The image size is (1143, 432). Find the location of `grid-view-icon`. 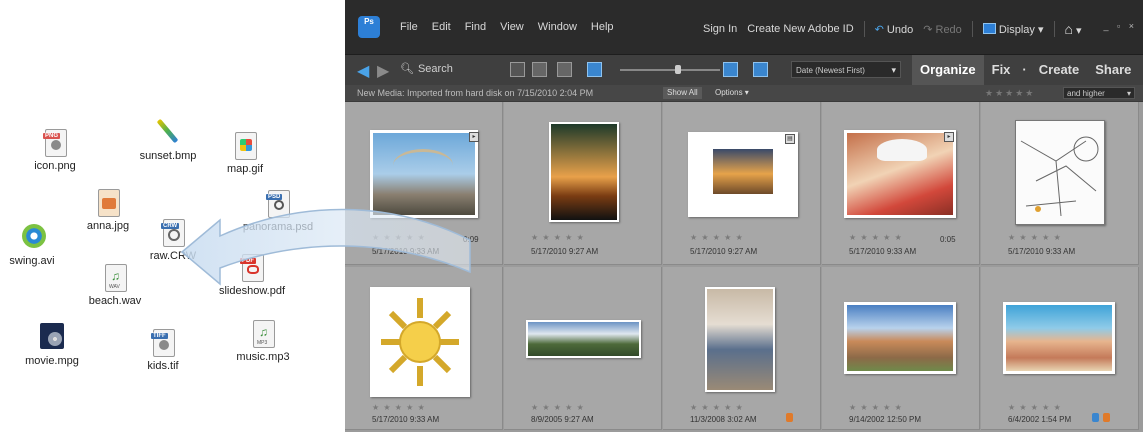

grid-view-icon is located at coordinates (594, 69).